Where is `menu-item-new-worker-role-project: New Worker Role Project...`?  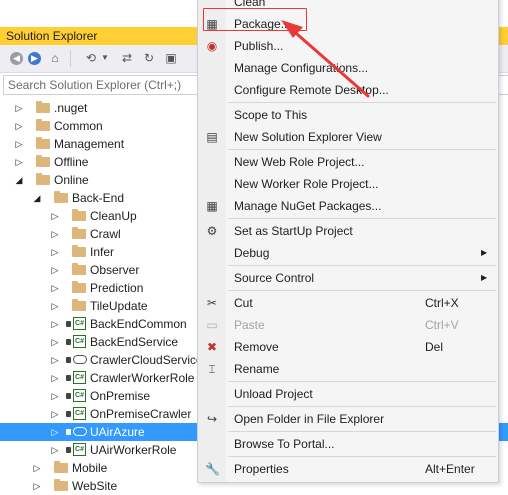
menu-item-new-worker-role-project: New Worker Role Project... is located at coordinates (348, 184).